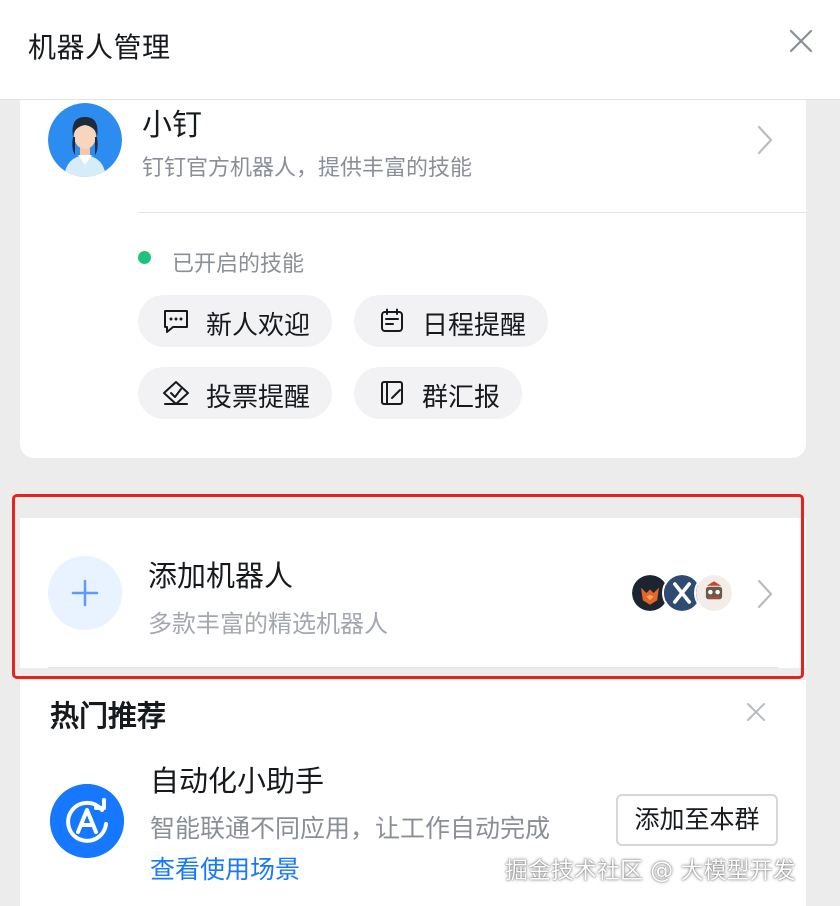 This screenshot has width=840, height=906. Describe the element at coordinates (225, 868) in the screenshot. I see `view-scenarios-link: 查看使用场景` at that location.